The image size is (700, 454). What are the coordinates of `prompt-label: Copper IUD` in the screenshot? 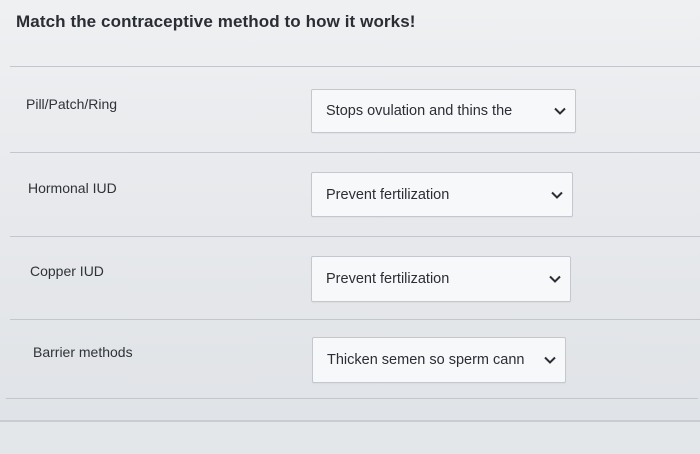 It's located at (67, 271).